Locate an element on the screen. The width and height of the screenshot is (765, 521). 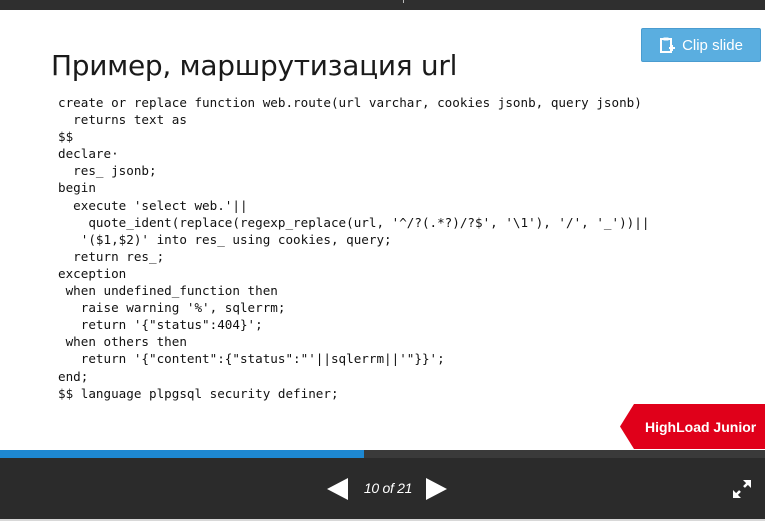
next-slide-button is located at coordinates (436, 489).